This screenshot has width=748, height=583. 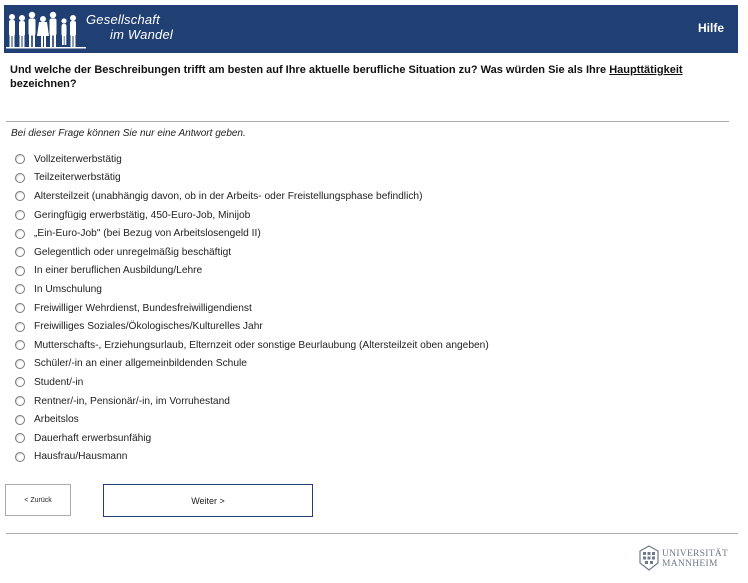 I want to click on people-silhouettes-icon, so click(x=46, y=30).